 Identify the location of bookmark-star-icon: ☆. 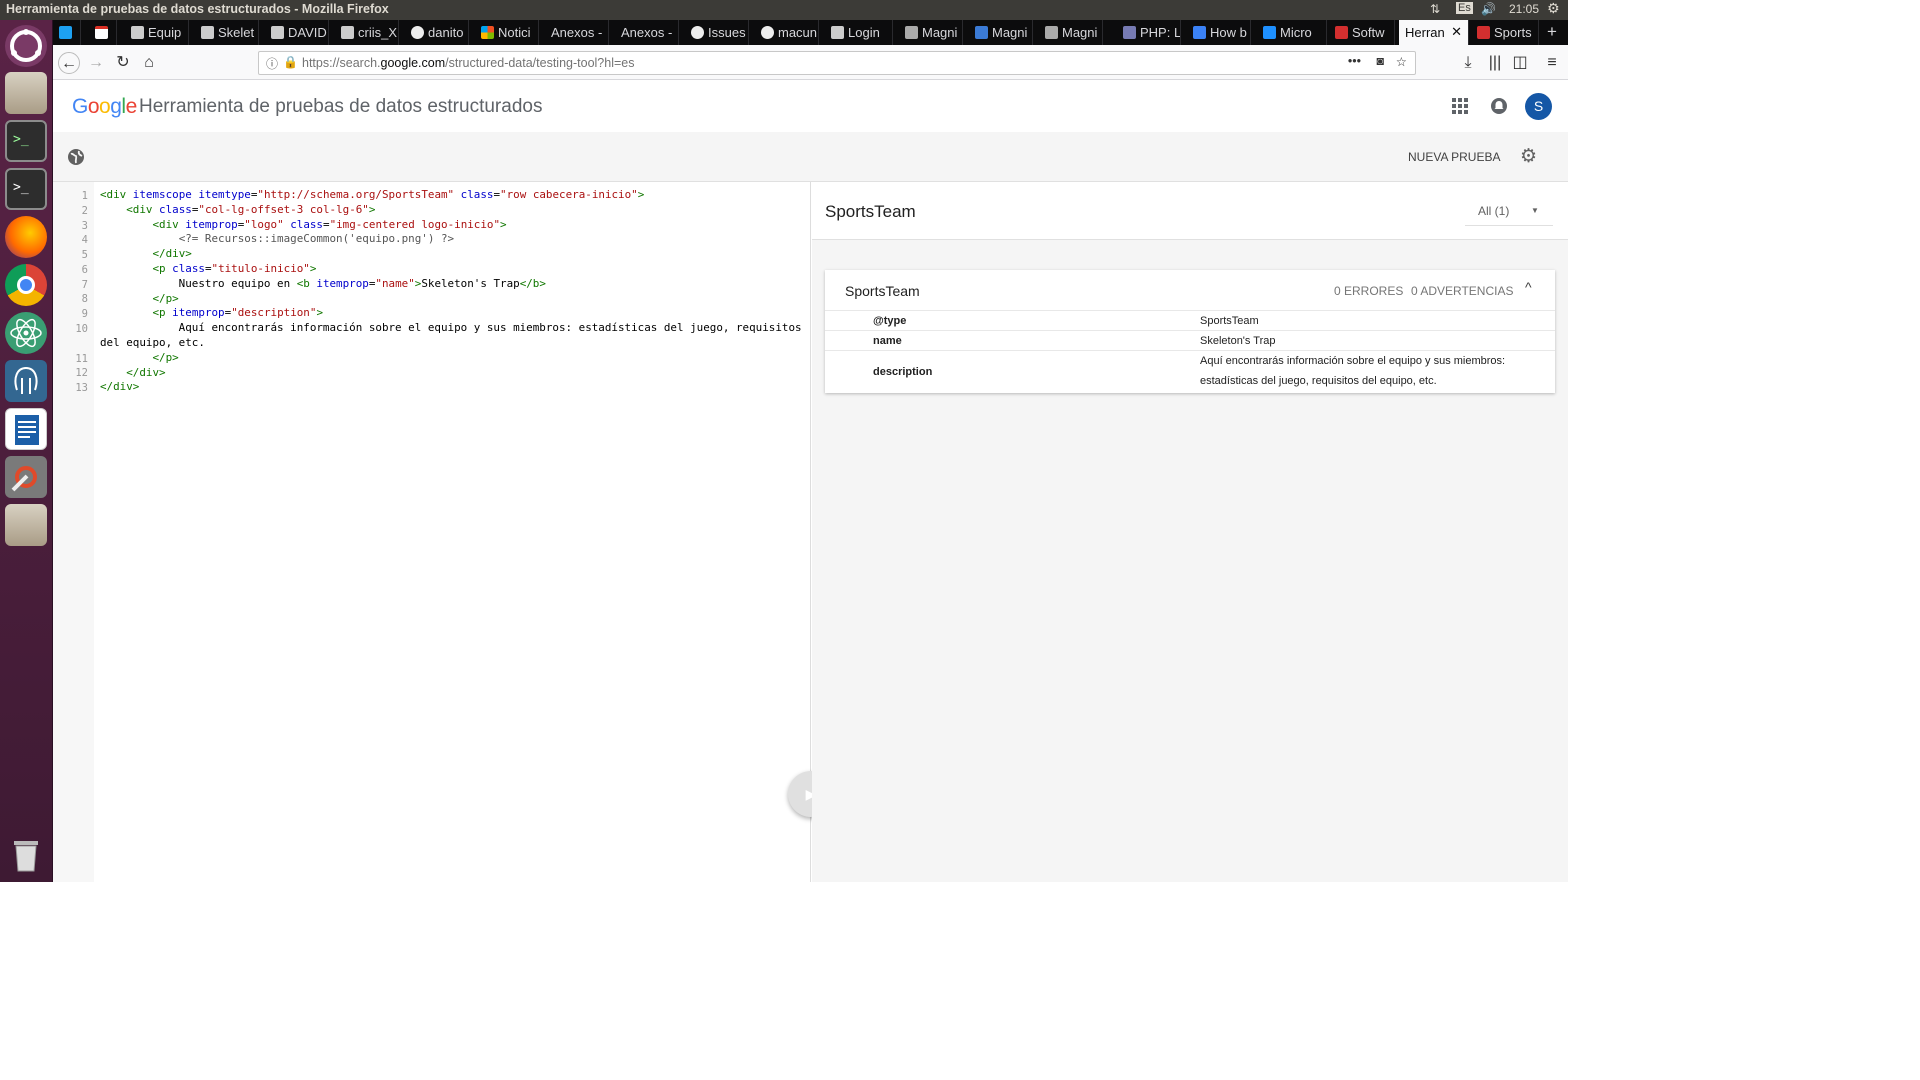
(1401, 61).